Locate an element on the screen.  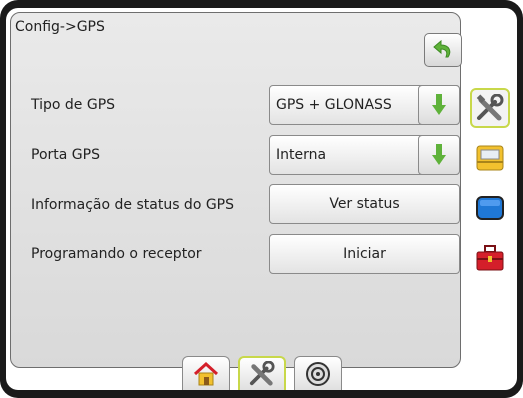
gps-type-select: GPS + GLONASS is located at coordinates (364, 105).